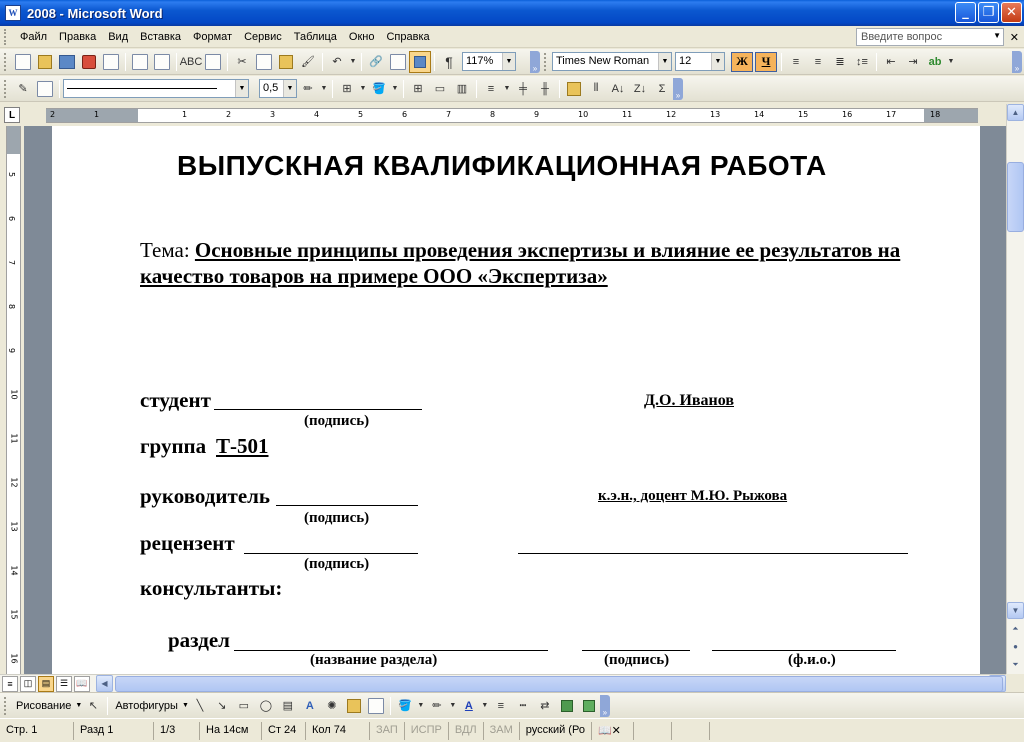  What do you see at coordinates (407, 37) in the screenshot?
I see `menu-help: Справка` at bounding box center [407, 37].